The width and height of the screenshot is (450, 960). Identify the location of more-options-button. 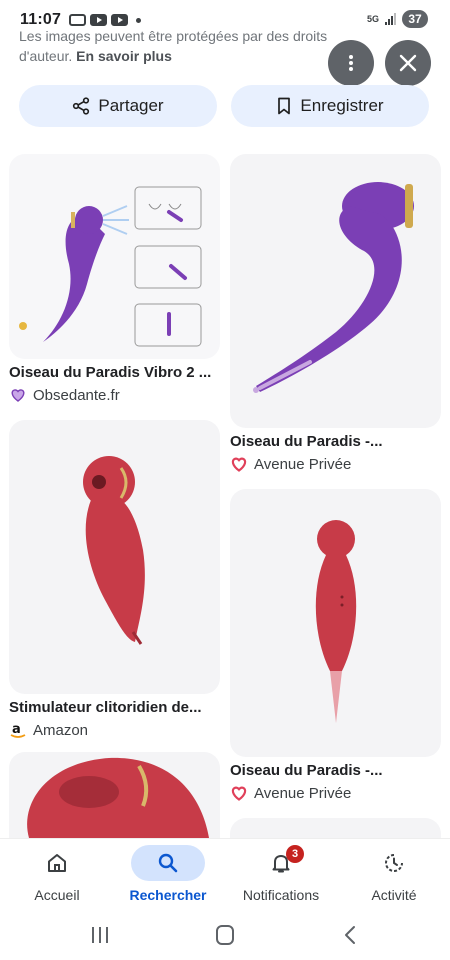
(351, 63).